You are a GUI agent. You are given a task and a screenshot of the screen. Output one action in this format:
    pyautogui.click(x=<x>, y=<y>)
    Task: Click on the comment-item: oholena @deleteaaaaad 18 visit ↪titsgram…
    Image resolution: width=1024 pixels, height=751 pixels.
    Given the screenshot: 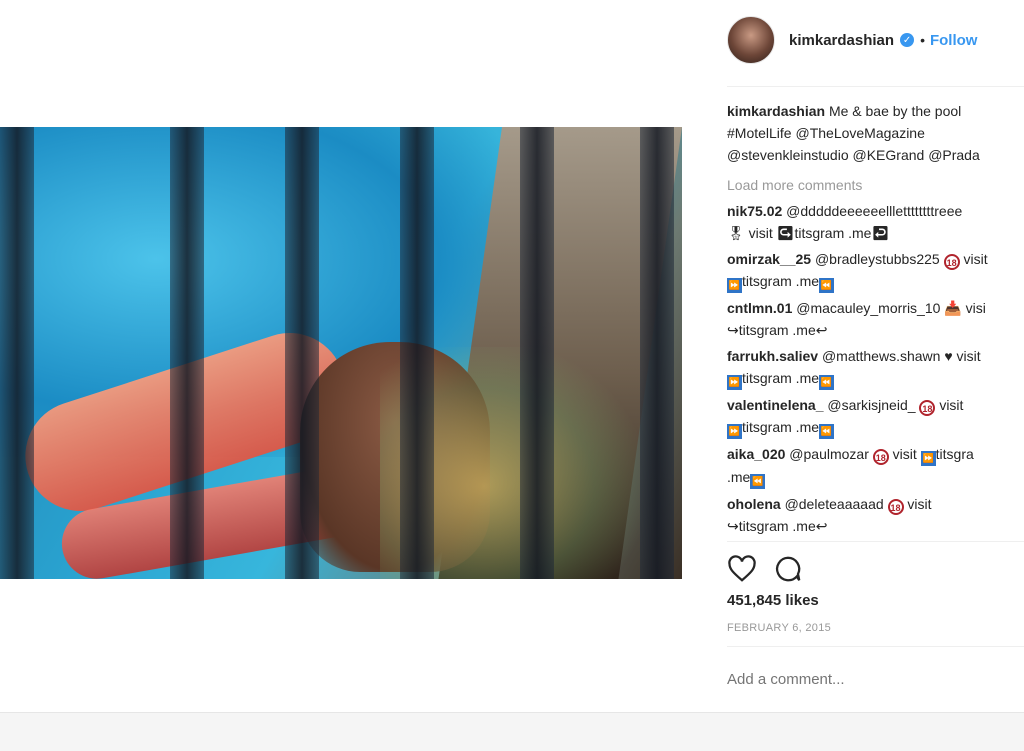 What is the action you would take?
    pyautogui.click(x=875, y=515)
    